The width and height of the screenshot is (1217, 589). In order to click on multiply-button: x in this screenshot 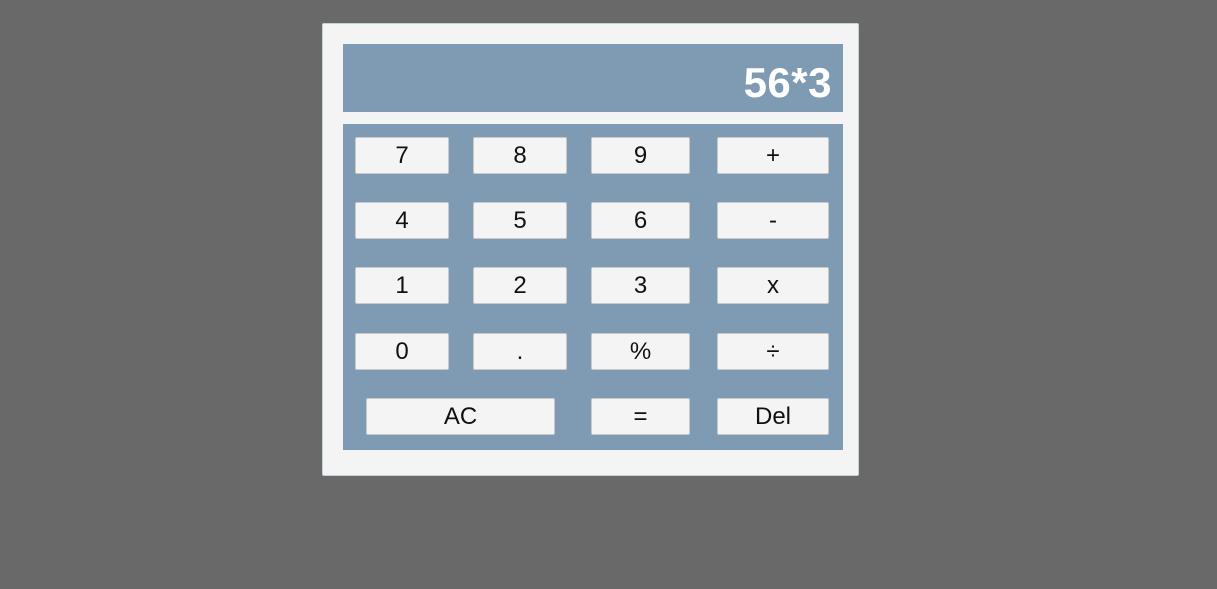, I will do `click(773, 285)`.